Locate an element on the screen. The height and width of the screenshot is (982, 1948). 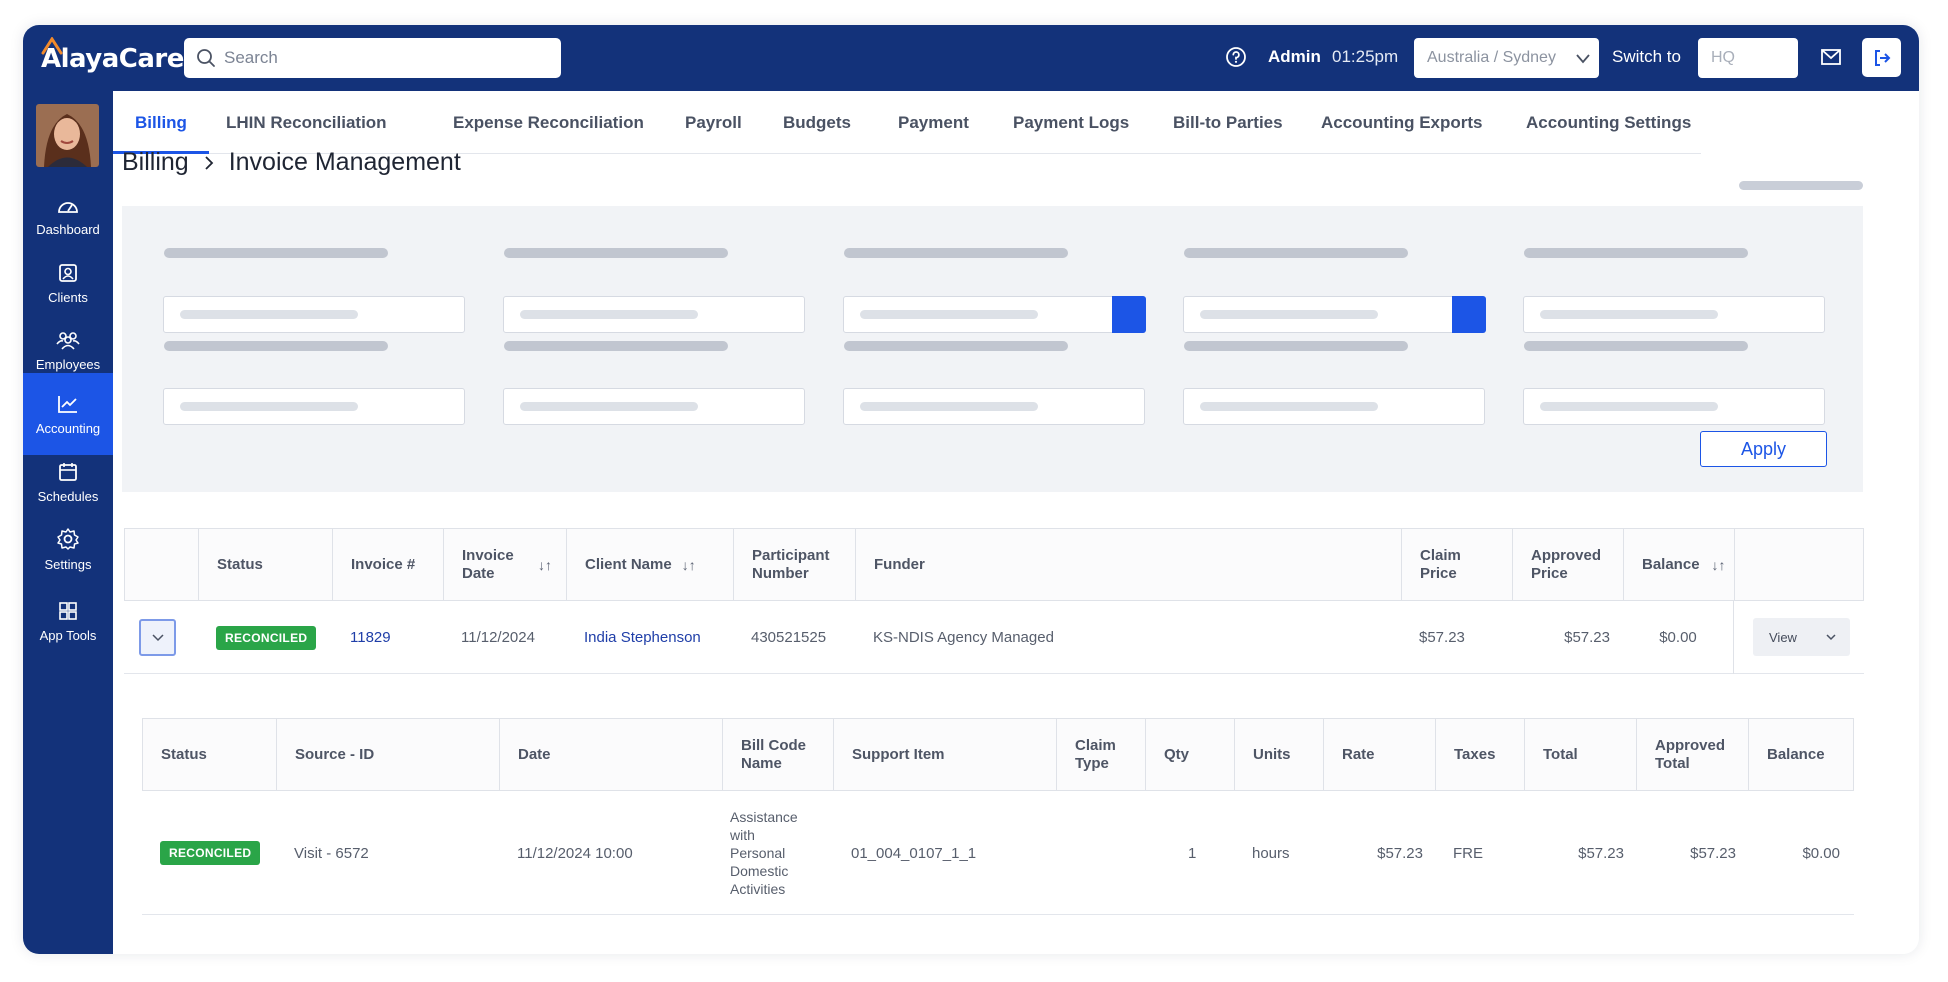
logout-icon is located at coordinates (1882, 57).